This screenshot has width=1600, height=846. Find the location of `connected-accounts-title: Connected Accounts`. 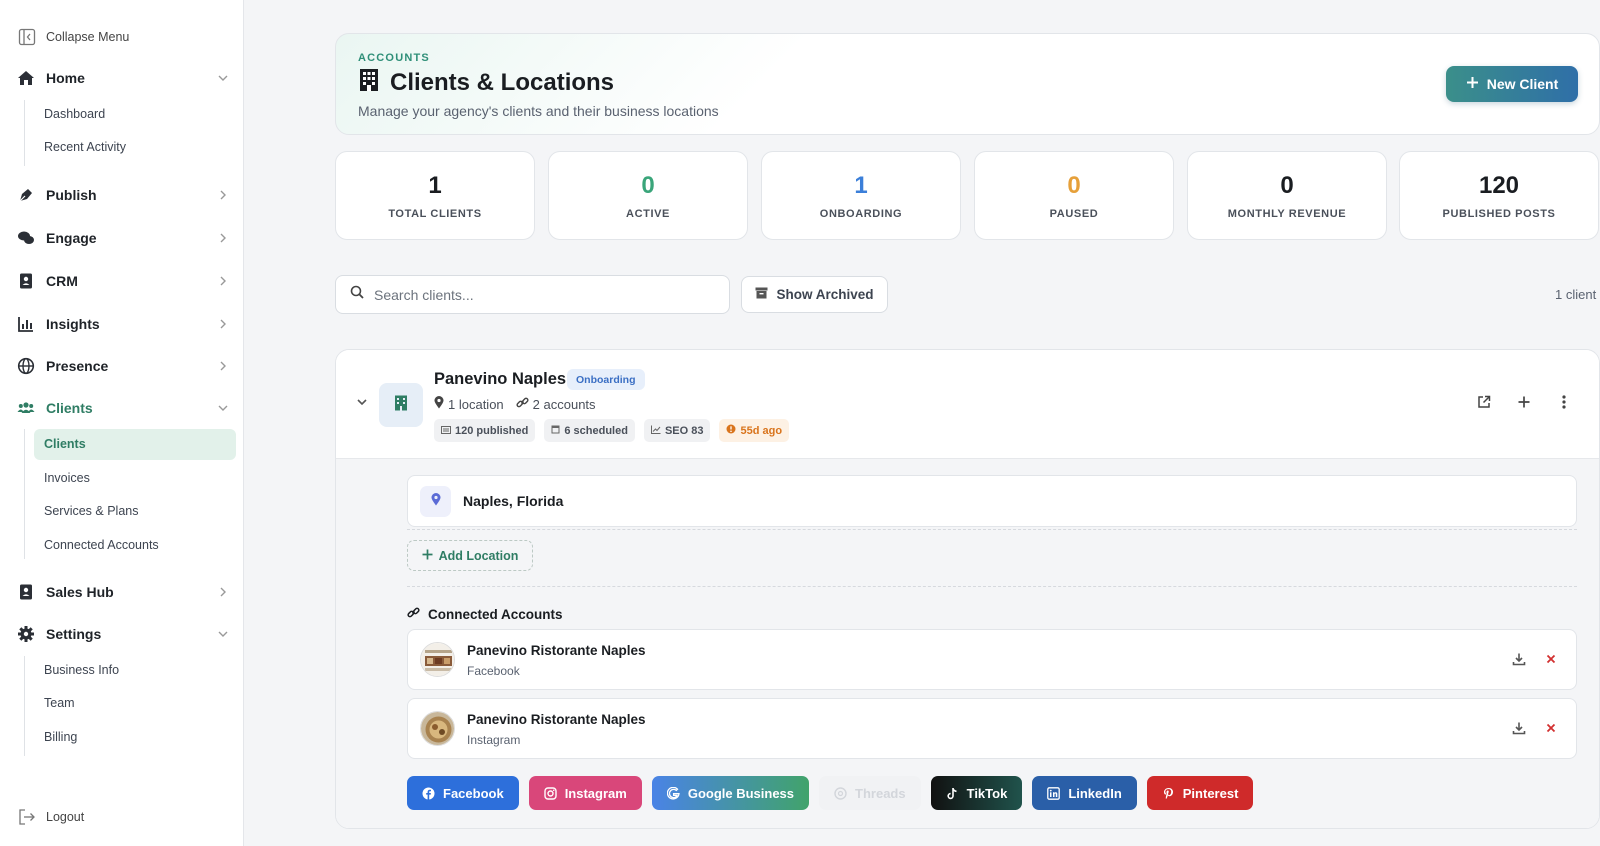

connected-accounts-title: Connected Accounts is located at coordinates (495, 614).